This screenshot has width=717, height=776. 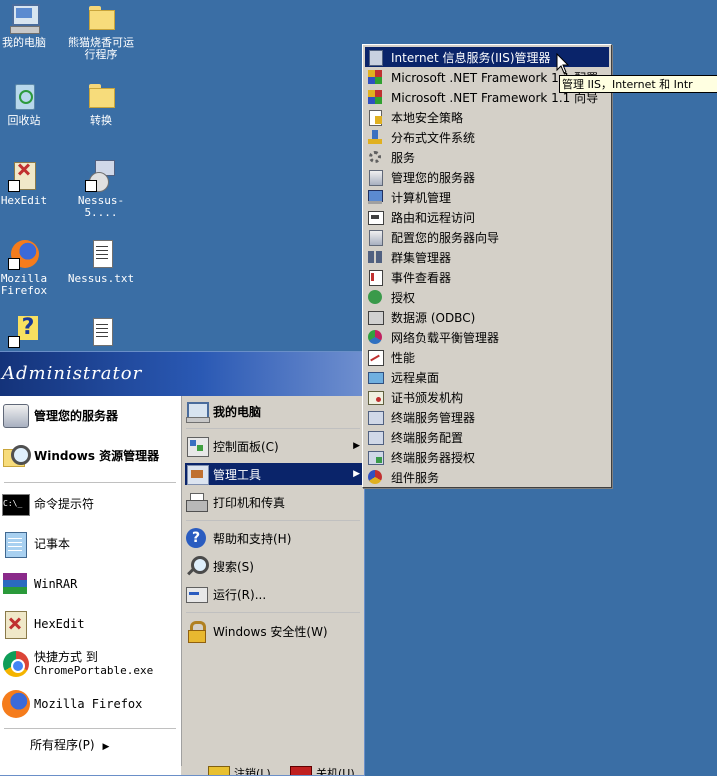 What do you see at coordinates (101, 48) in the screenshot?
I see `desktop-icon-label: 熊猫烧香可运行程序` at bounding box center [101, 48].